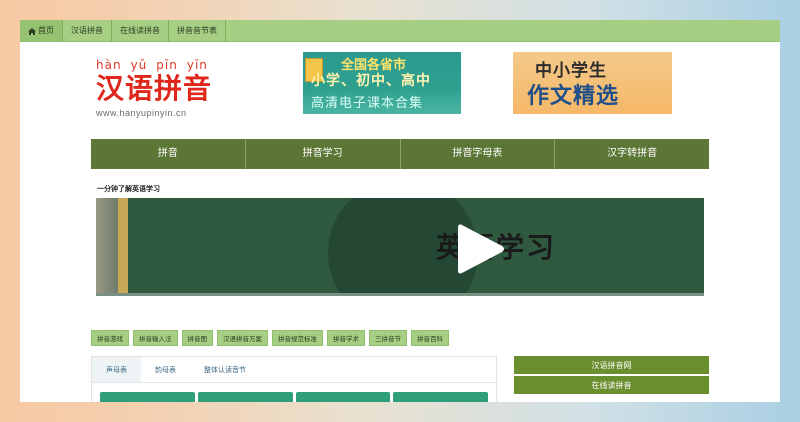  I want to click on banner-line: 作文精选, so click(573, 96).